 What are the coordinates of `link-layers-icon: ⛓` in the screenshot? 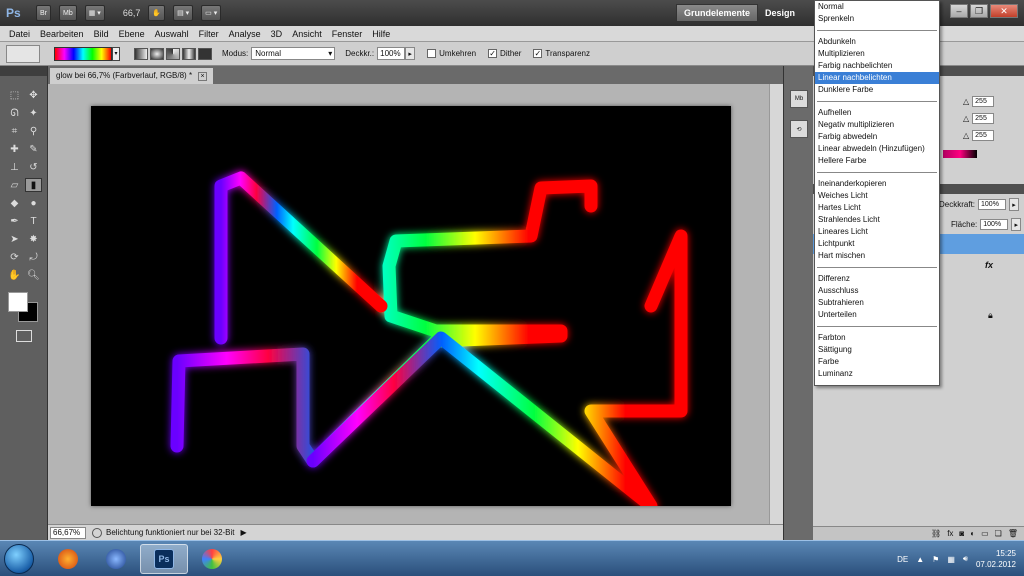 It's located at (936, 533).